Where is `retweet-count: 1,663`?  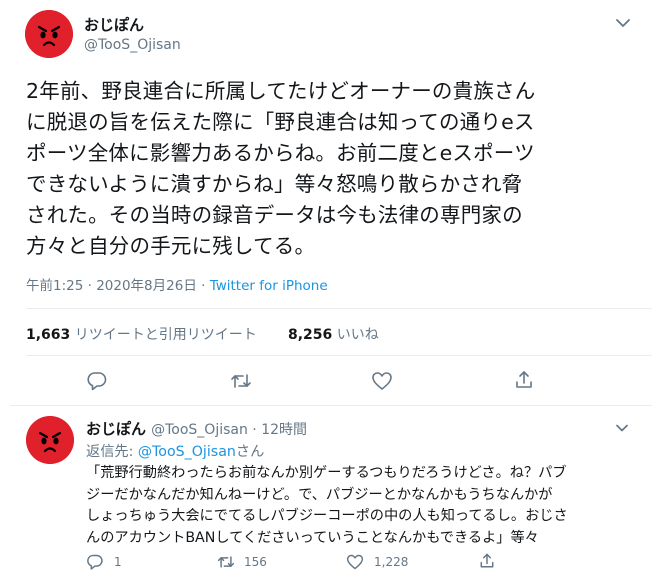
retweet-count: 1,663 is located at coordinates (48, 335).